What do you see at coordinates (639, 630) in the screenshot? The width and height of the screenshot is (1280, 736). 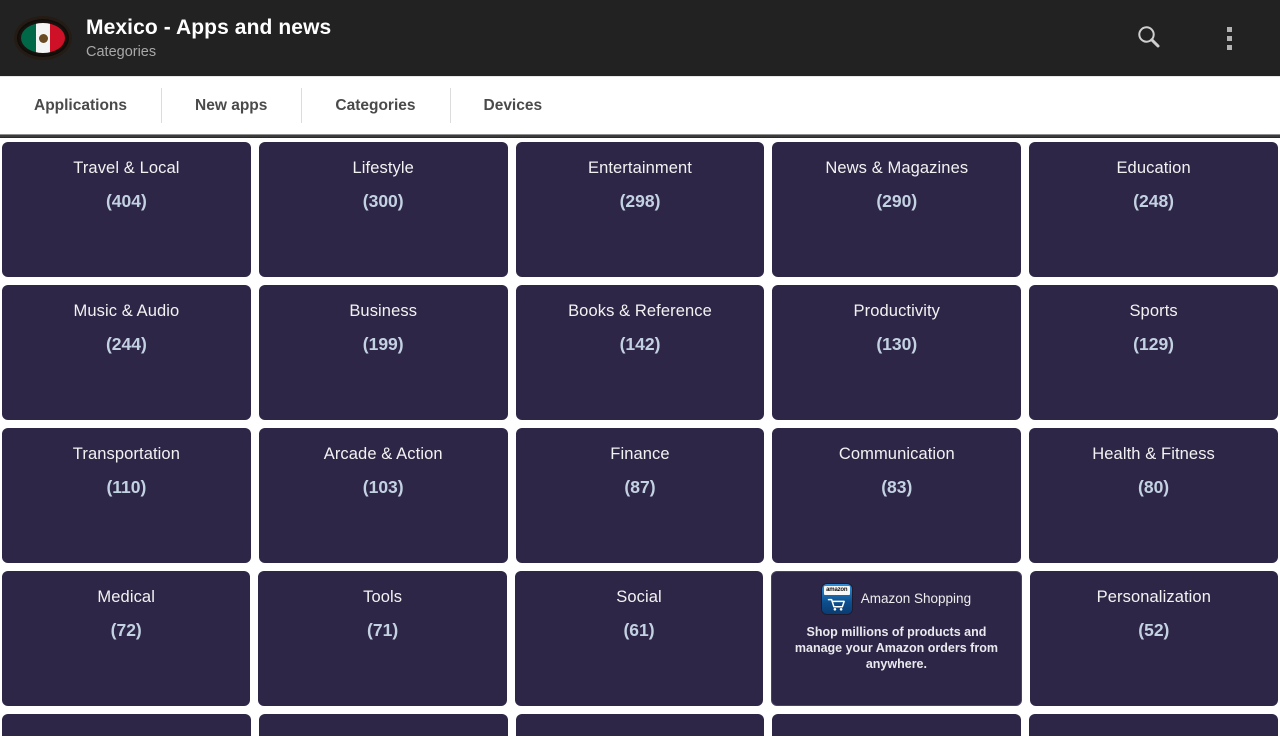 I see `category-count: (61)` at bounding box center [639, 630].